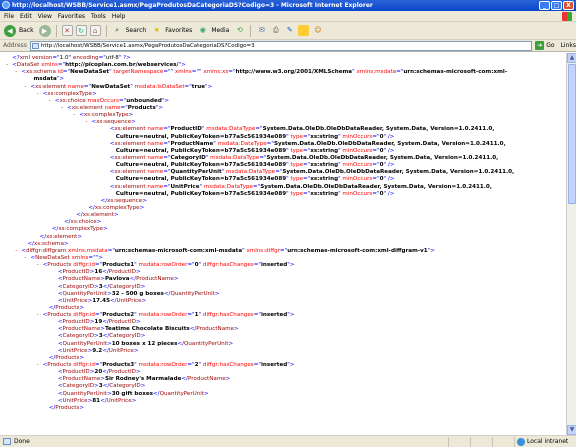 The image size is (576, 447). I want to click on mail-icon: ✉, so click(261, 30).